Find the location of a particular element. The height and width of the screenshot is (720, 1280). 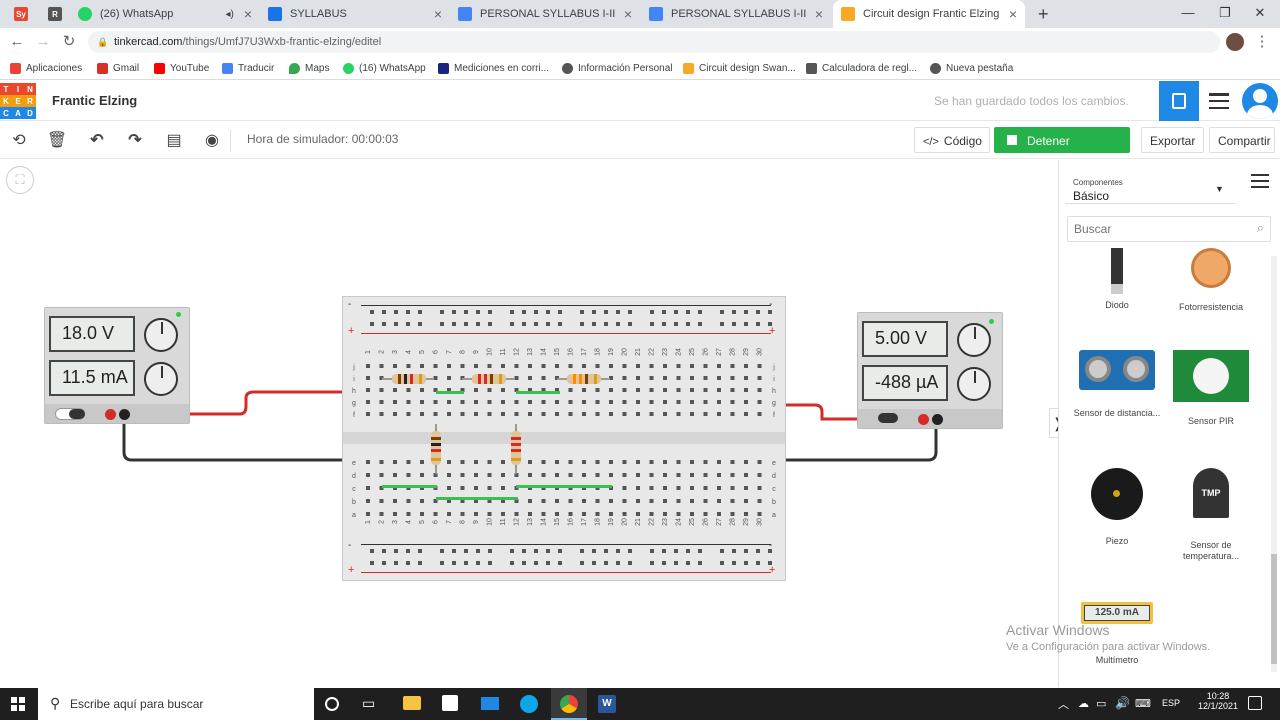

search-input is located at coordinates (1159, 229).